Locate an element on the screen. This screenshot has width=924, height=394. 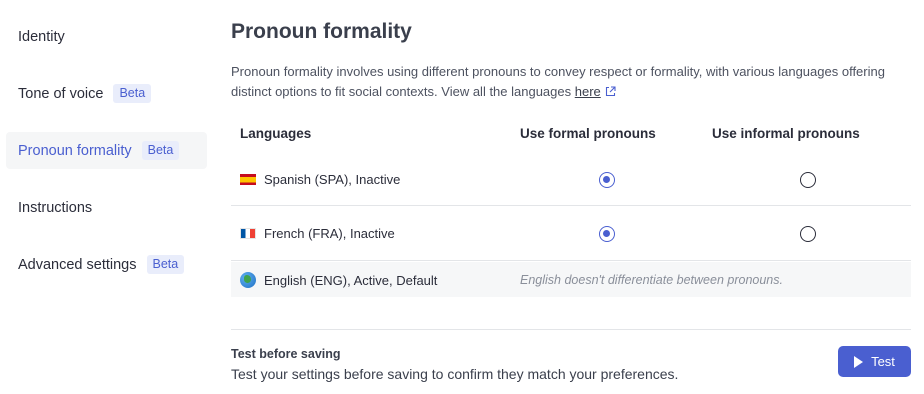
table-row-spanish: Spanish (SPA), Inactive is located at coordinates (571, 179).